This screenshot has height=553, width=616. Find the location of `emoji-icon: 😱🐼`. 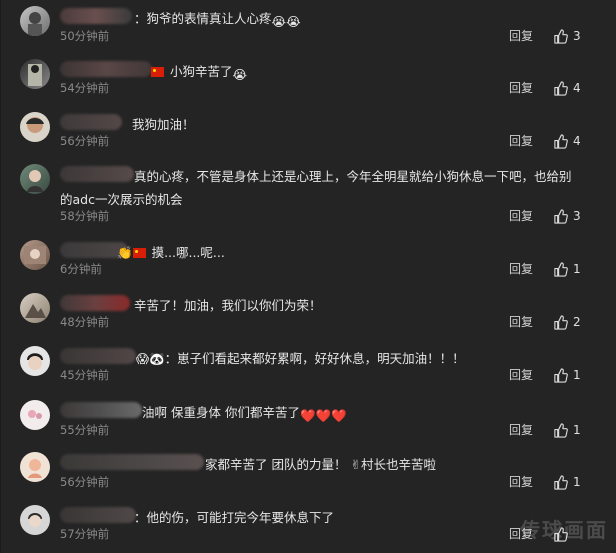

emoji-icon: 😱🐼 is located at coordinates (150, 358).